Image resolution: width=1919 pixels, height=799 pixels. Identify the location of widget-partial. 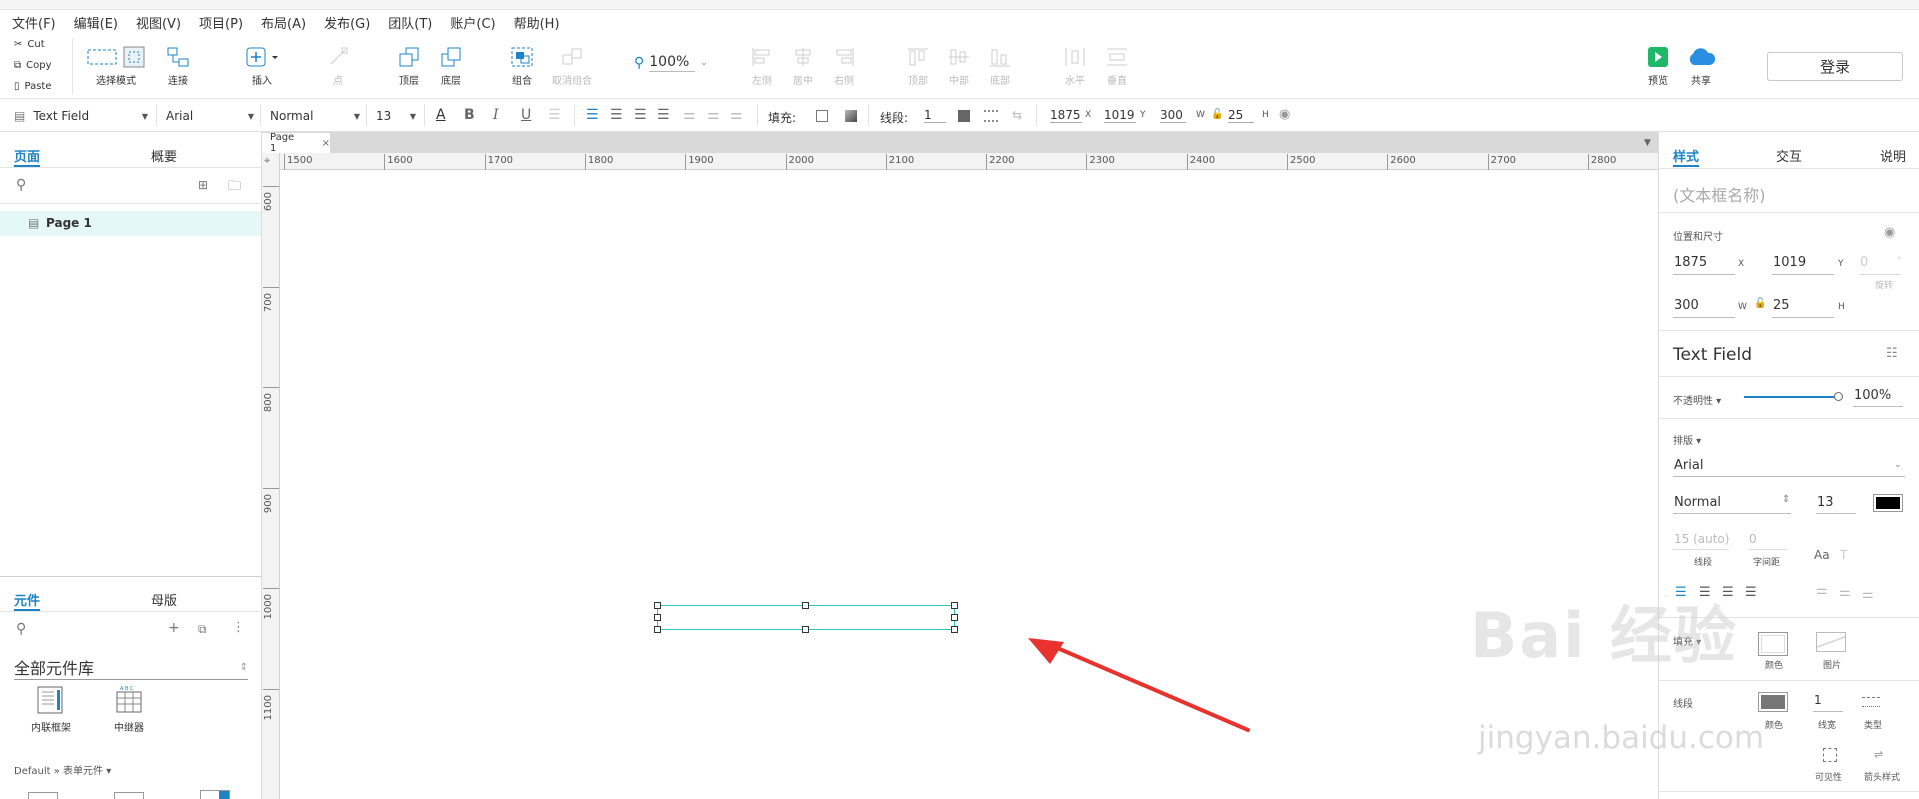
(43, 795).